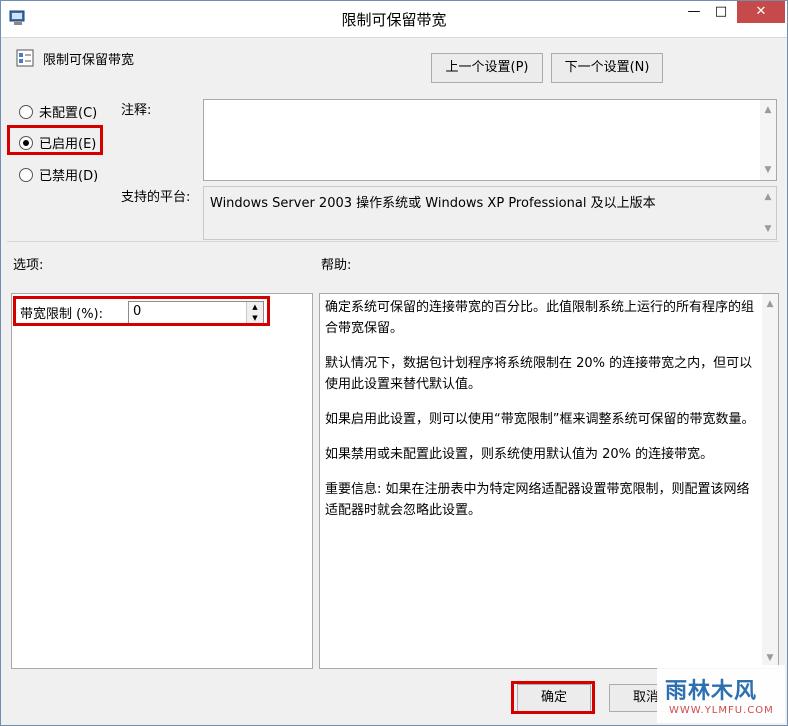 This screenshot has width=788, height=726. I want to click on highlight-box-enabled, so click(55, 140).